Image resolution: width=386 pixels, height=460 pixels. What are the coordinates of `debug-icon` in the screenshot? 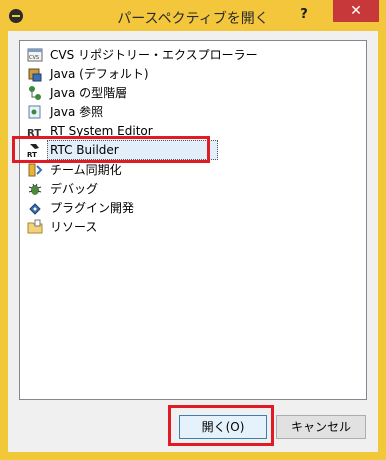 It's located at (35, 189).